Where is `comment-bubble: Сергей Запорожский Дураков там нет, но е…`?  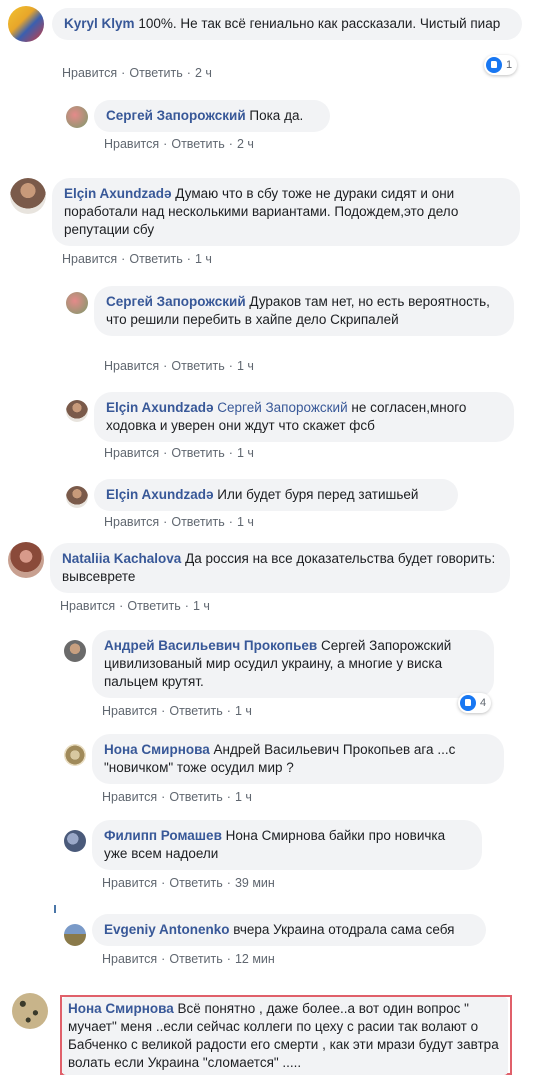 comment-bubble: Сергей Запорожский Дураков там нет, но е… is located at coordinates (304, 311).